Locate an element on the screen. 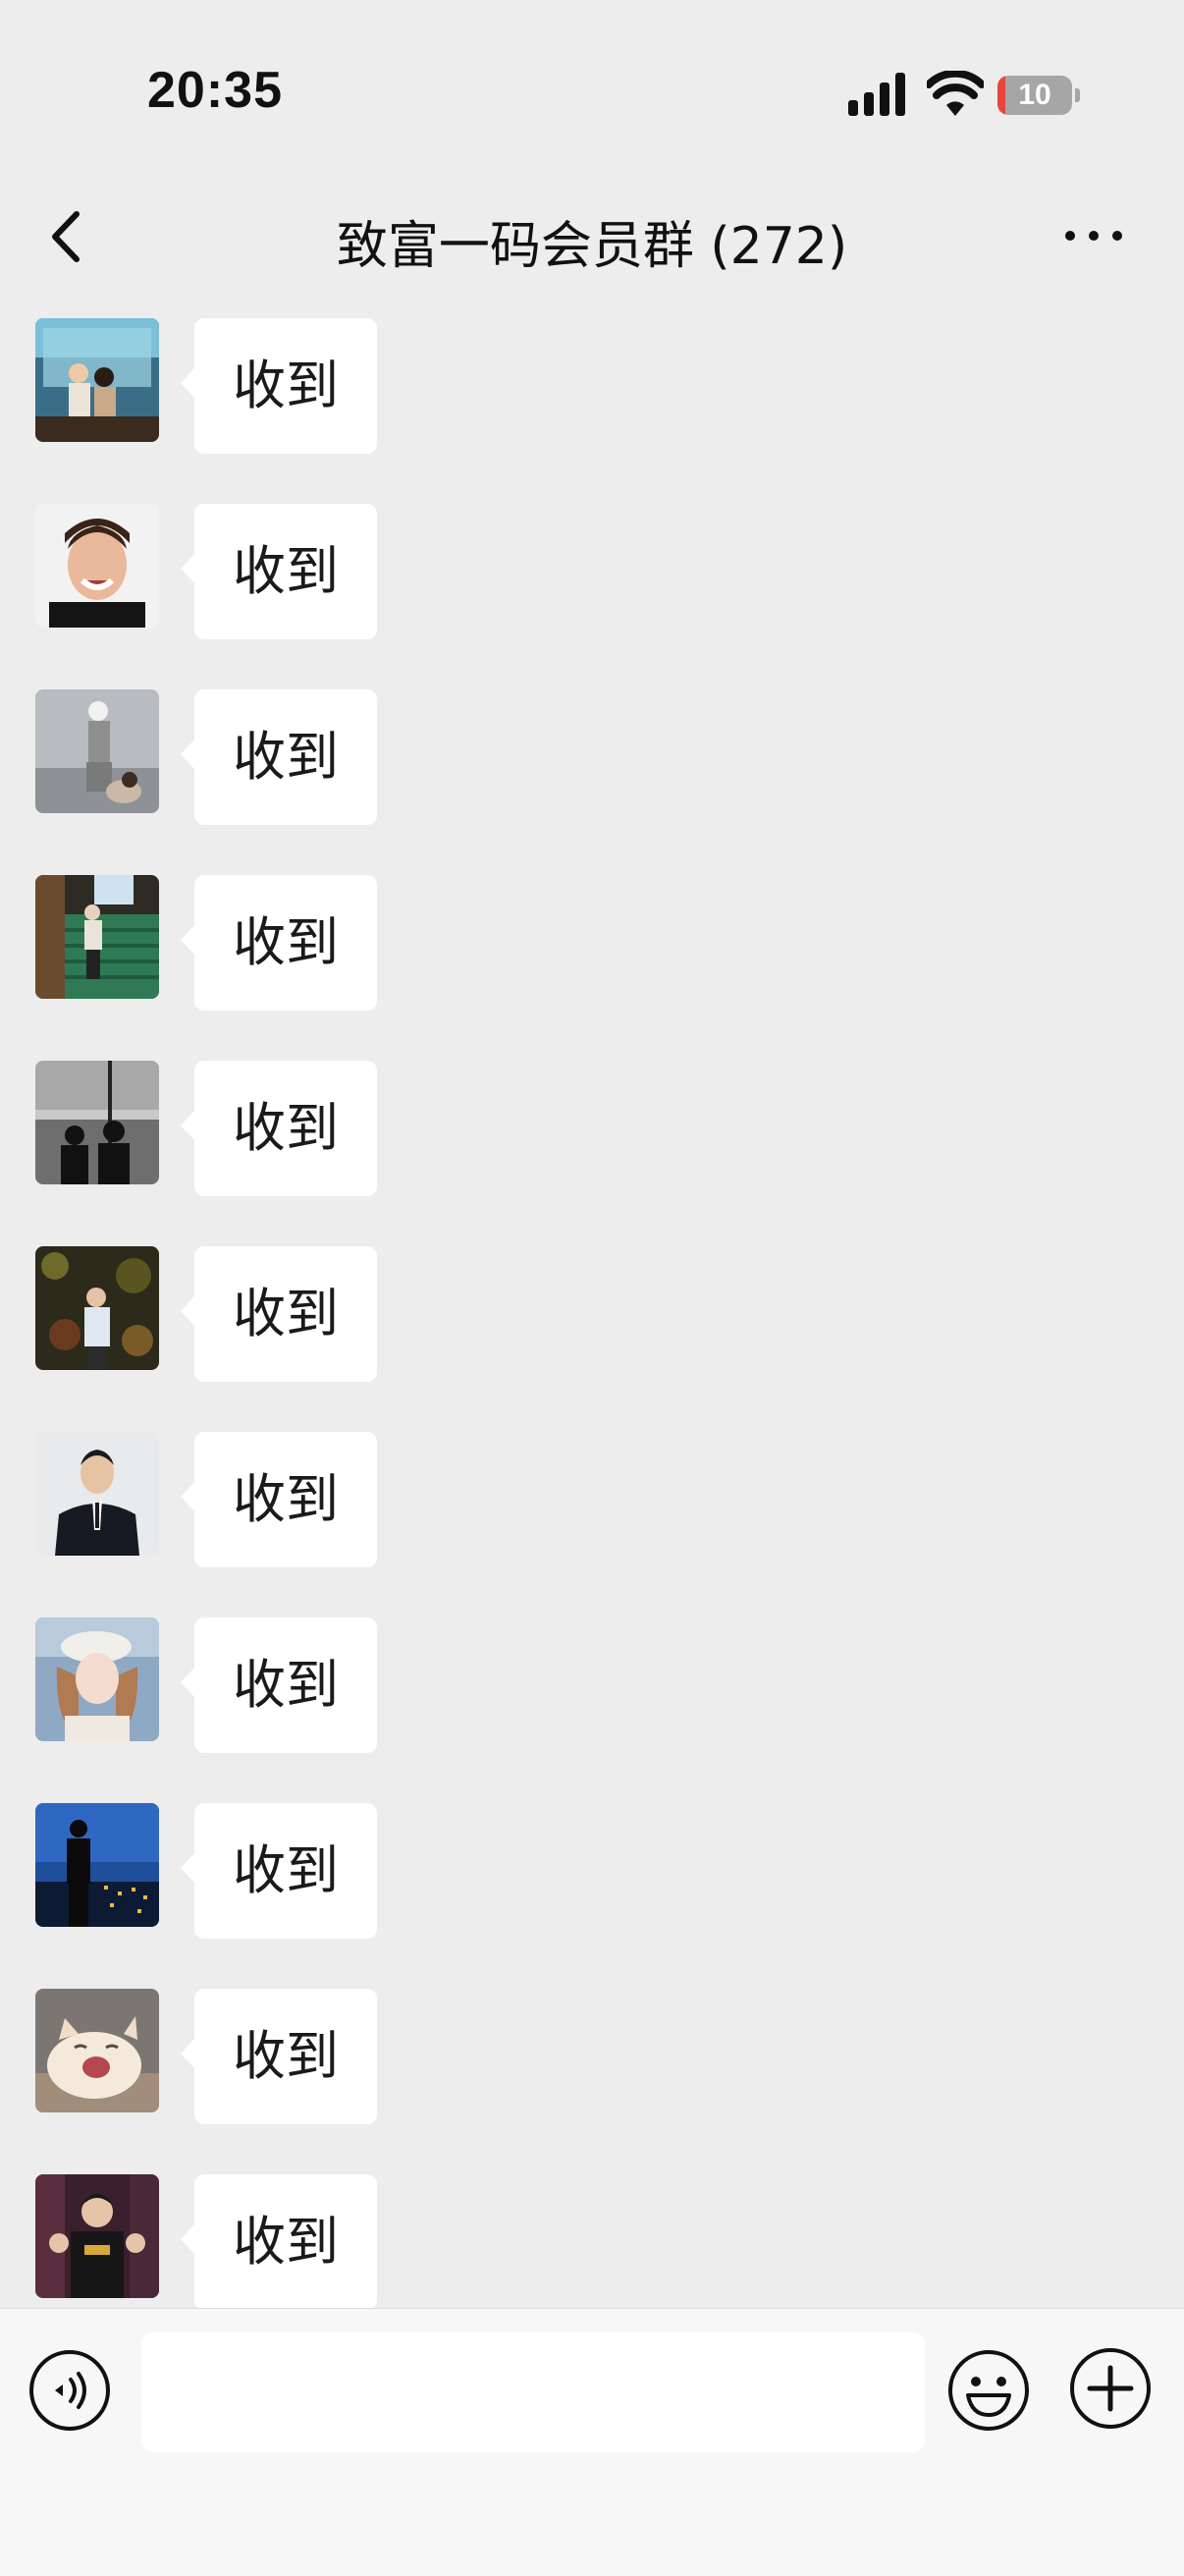  voice-icon is located at coordinates (69, 2391).